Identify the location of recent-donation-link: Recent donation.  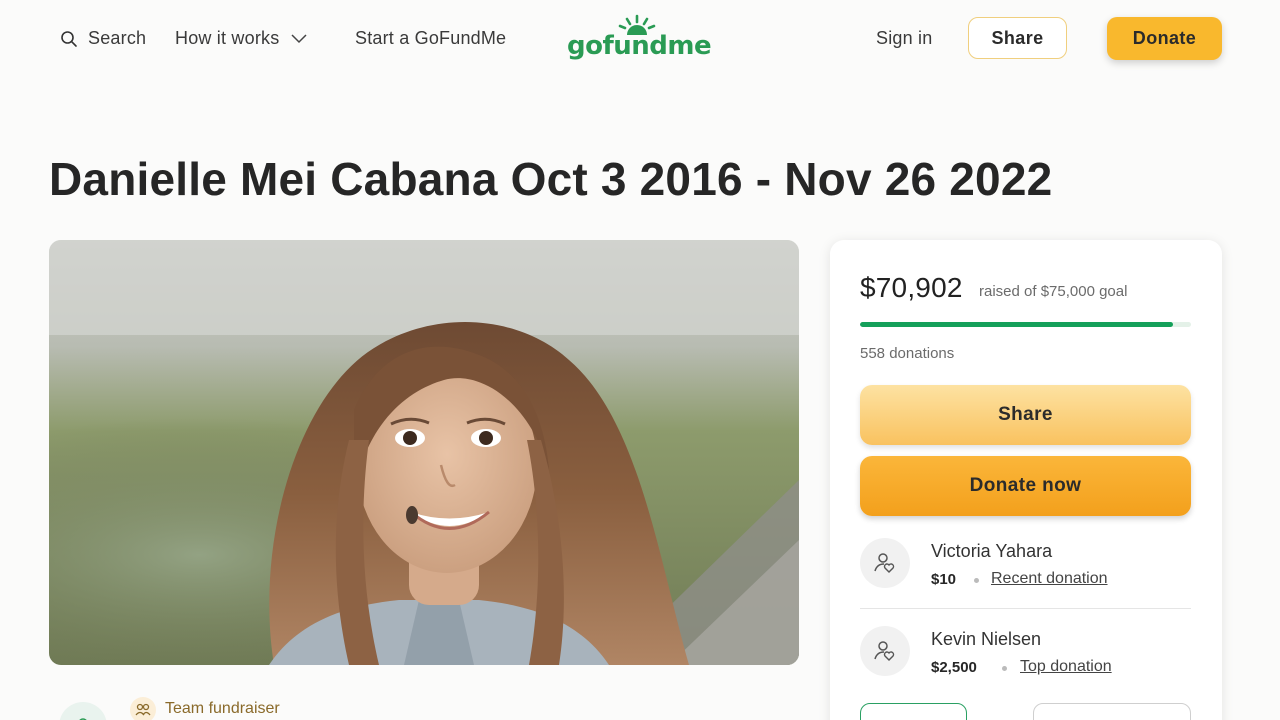
(1049, 579).